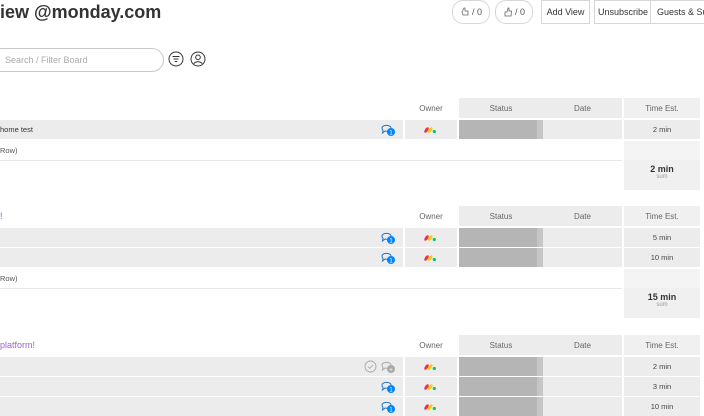 This screenshot has width=704, height=416. I want to click on person-filter-icon, so click(198, 59).